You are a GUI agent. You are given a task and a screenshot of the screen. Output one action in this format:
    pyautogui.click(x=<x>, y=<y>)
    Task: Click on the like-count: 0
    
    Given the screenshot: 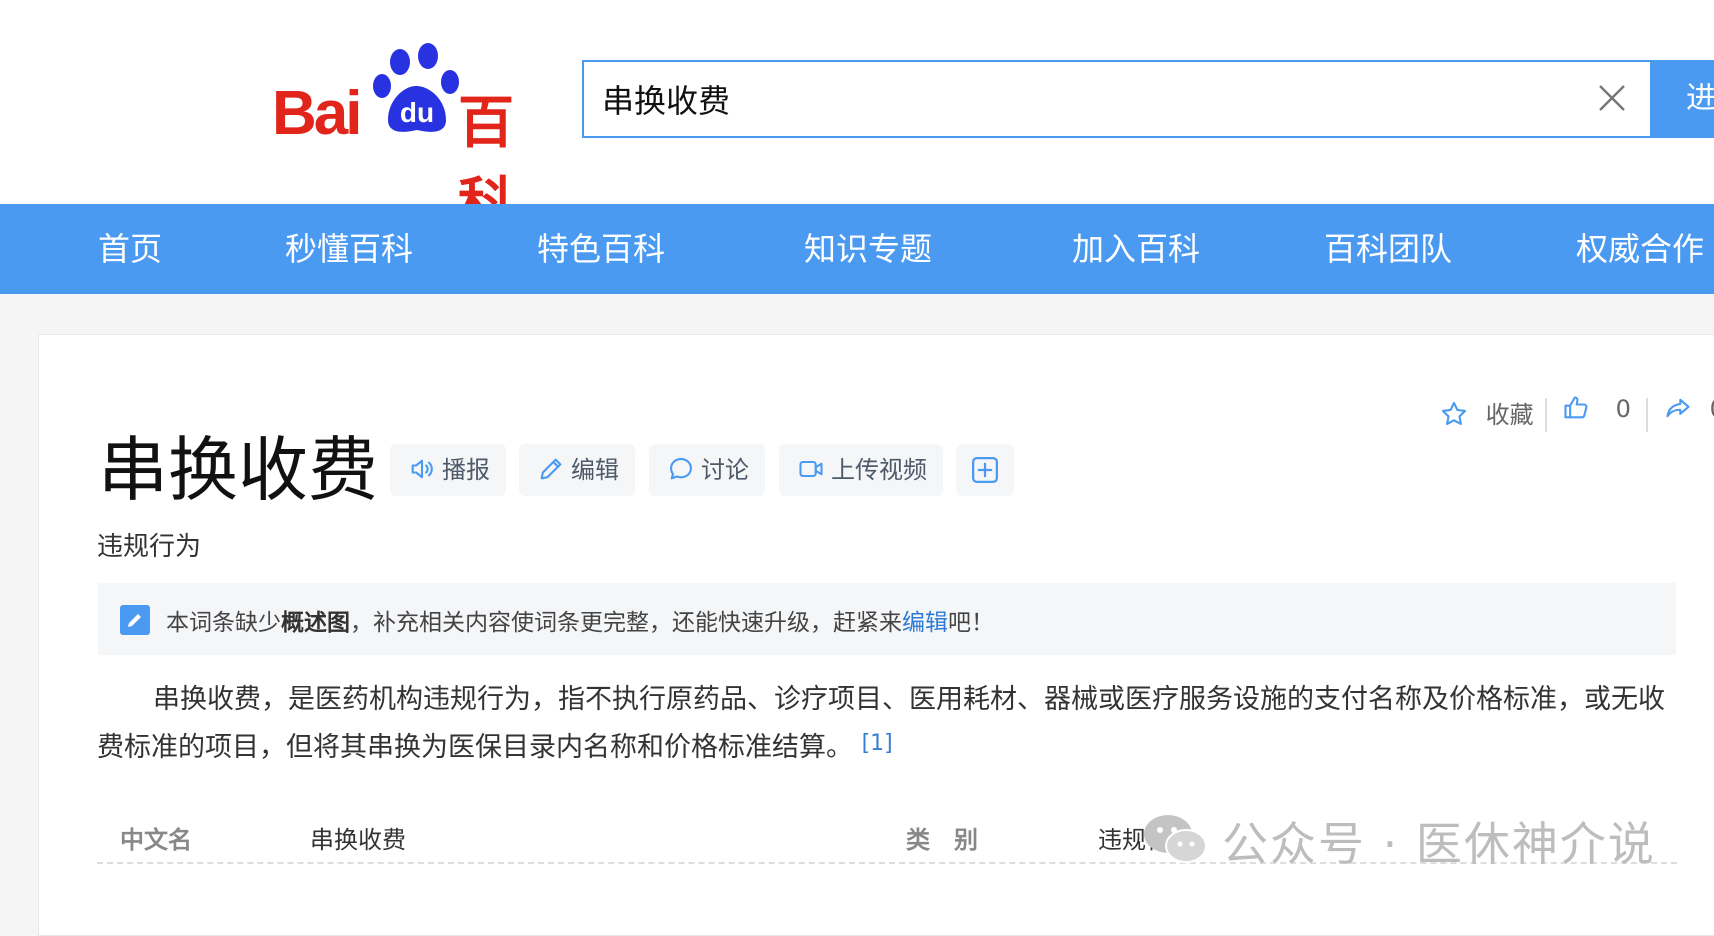 What is the action you would take?
    pyautogui.click(x=1623, y=409)
    